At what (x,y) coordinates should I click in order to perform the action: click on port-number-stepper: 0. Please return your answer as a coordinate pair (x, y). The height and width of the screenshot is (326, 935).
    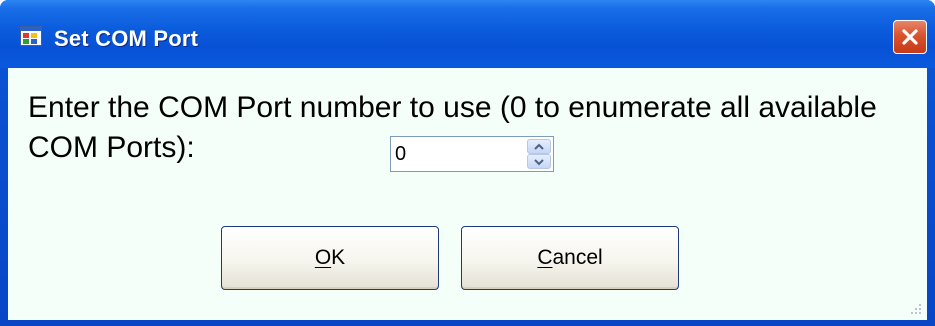
    Looking at the image, I should click on (472, 154).